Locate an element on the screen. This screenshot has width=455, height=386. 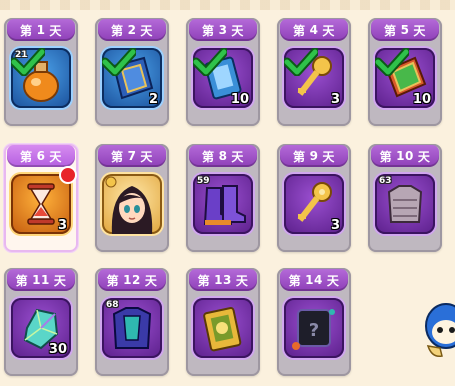
day-card-7: 第7天 is located at coordinates (132, 198).